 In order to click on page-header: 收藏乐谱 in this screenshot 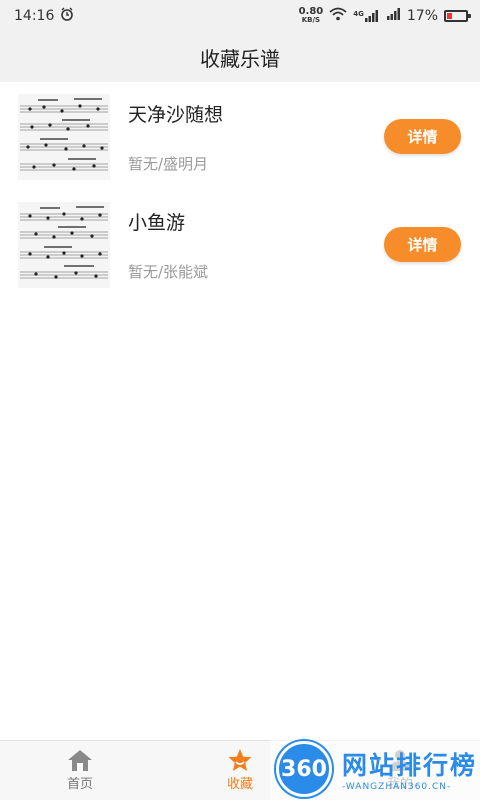, I will do `click(240, 57)`.